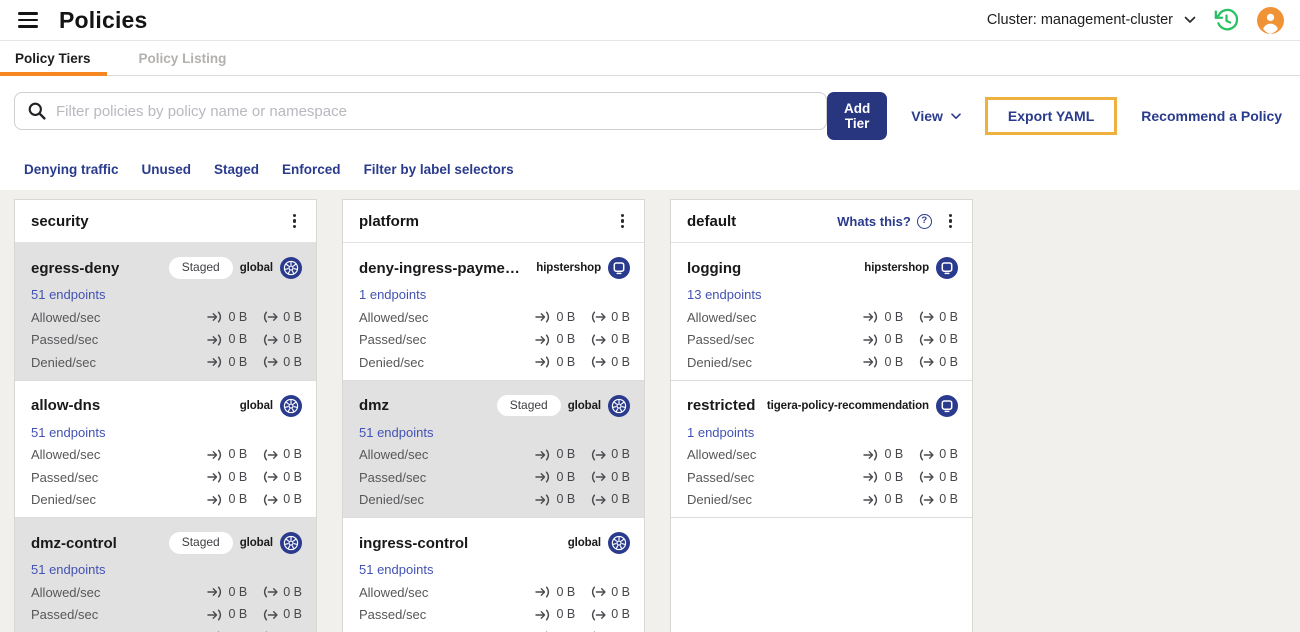 The width and height of the screenshot is (1300, 632). What do you see at coordinates (394, 317) in the screenshot?
I see `stat-label: Allowed/sec` at bounding box center [394, 317].